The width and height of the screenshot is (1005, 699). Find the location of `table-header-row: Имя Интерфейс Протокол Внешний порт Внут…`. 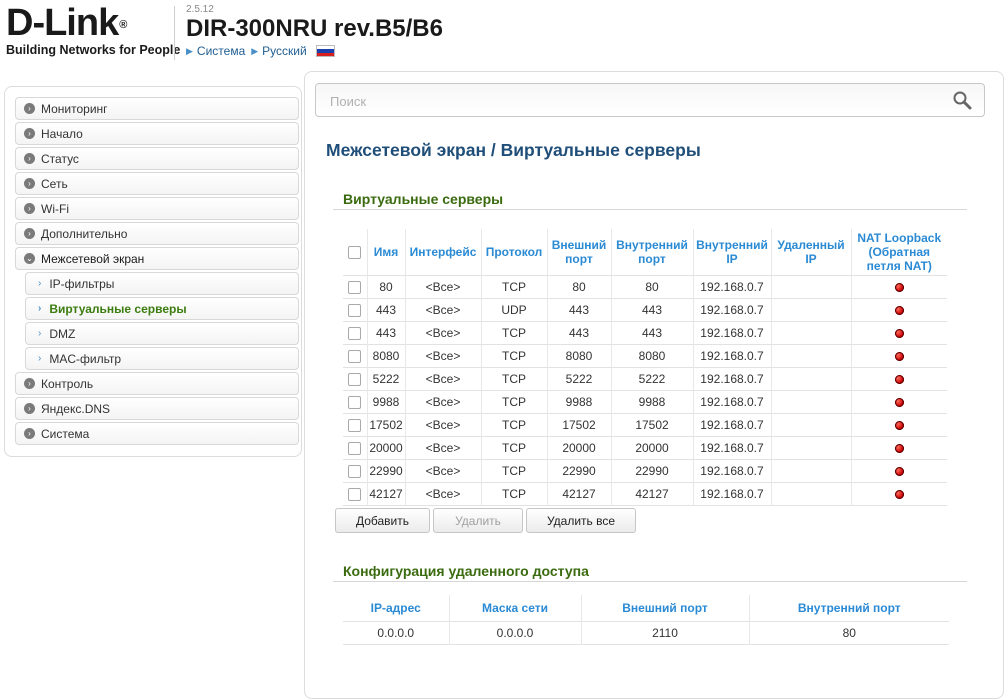

table-header-row: Имя Интерфейс Протокол Внешний порт Внут… is located at coordinates (645, 252).